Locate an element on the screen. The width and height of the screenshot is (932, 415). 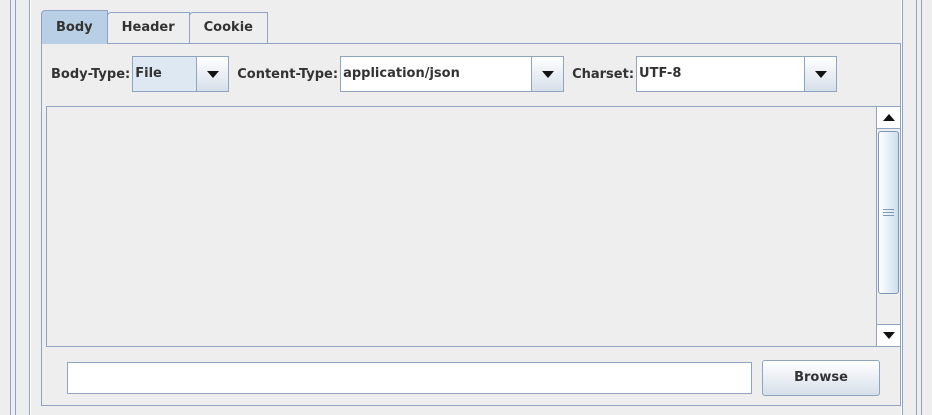
body-type-arrow-button is located at coordinates (212, 74).